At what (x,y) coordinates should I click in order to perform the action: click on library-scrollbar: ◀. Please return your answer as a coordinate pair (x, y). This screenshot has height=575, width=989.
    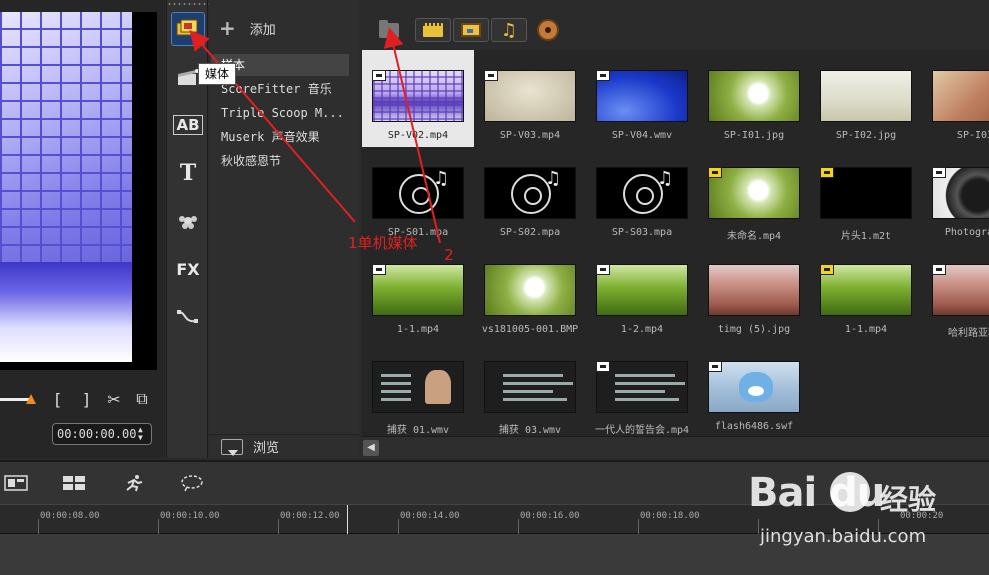
    Looking at the image, I should click on (675, 447).